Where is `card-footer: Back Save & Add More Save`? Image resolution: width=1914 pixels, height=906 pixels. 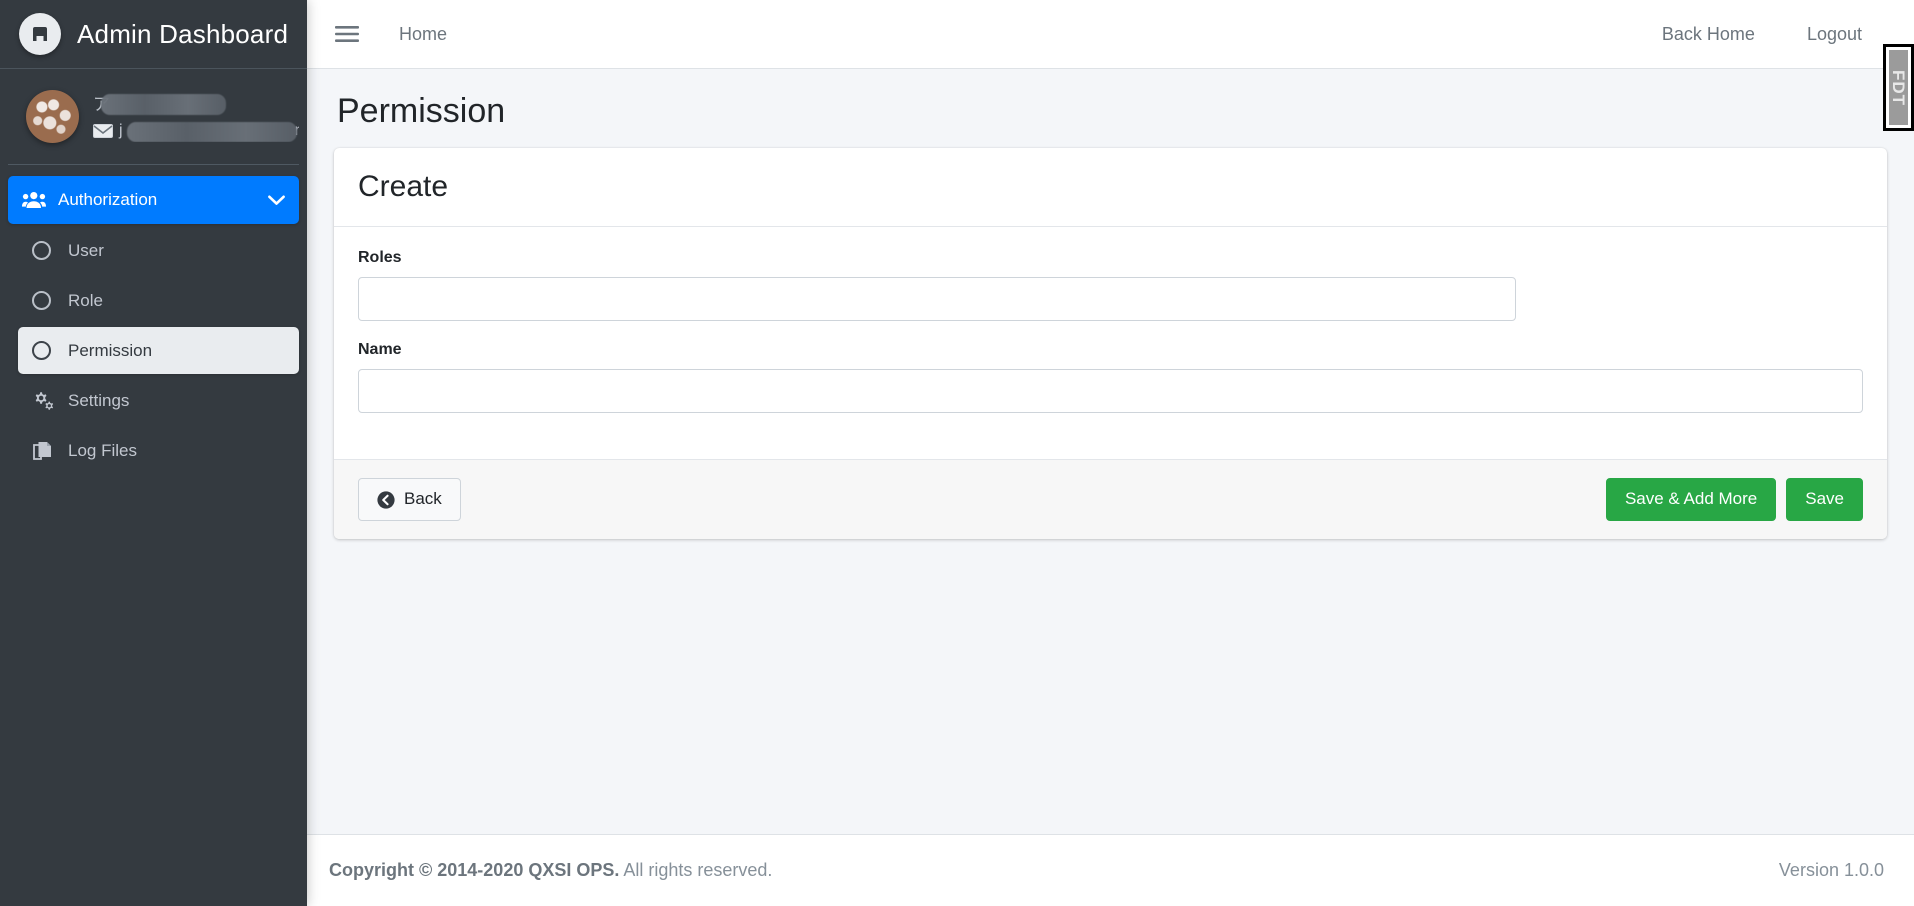 card-footer: Back Save & Add More Save is located at coordinates (1110, 499).